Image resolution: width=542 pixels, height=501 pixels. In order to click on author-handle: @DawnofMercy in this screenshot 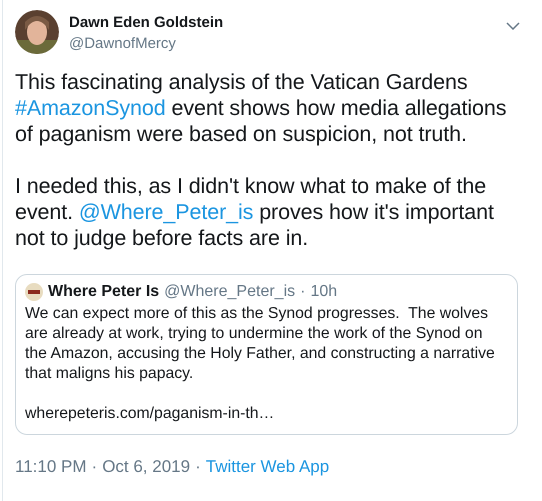, I will do `click(282, 44)`.